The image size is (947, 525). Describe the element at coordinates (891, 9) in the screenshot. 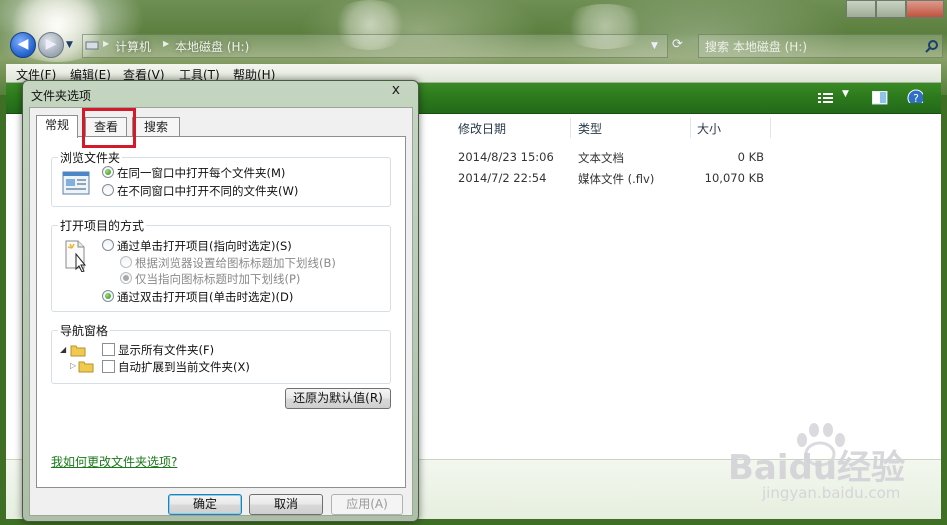

I see `maximize-button` at that location.